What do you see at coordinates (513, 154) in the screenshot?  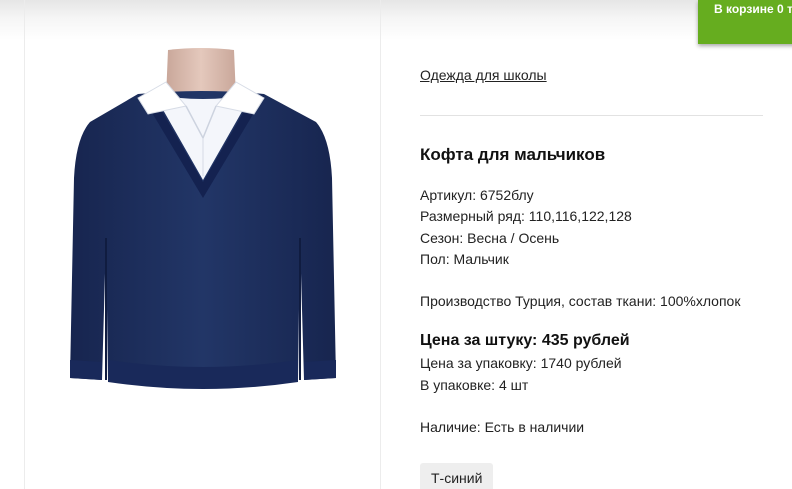 I see `product-title: Кофта для мальчиков` at bounding box center [513, 154].